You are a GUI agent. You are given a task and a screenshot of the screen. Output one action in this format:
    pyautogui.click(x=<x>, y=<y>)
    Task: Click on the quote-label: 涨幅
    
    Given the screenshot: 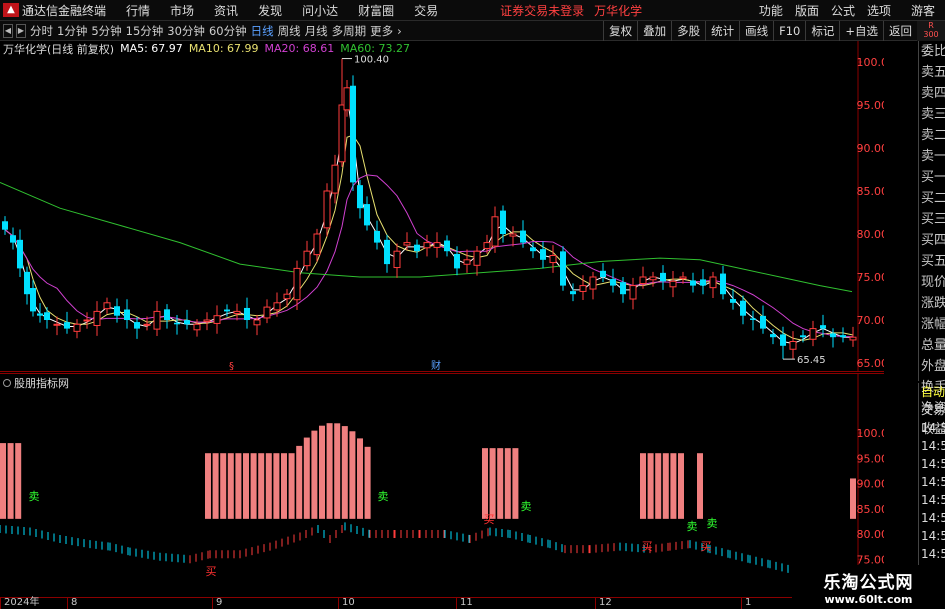 What is the action you would take?
    pyautogui.click(x=933, y=324)
    